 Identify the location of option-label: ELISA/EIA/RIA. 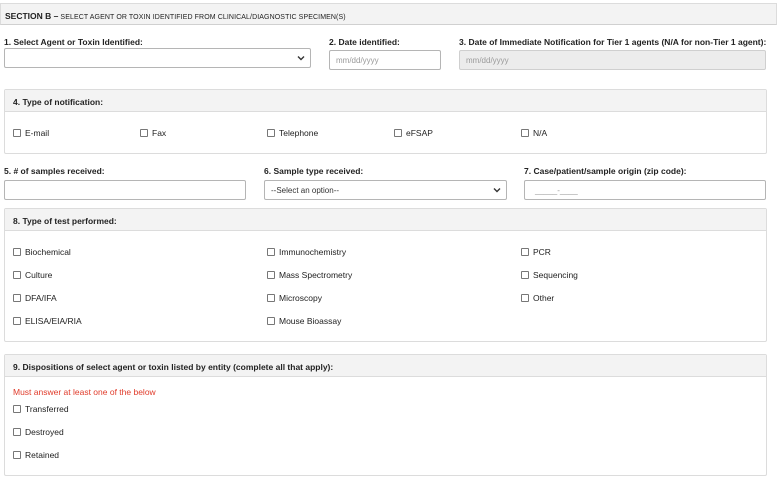
(53, 321).